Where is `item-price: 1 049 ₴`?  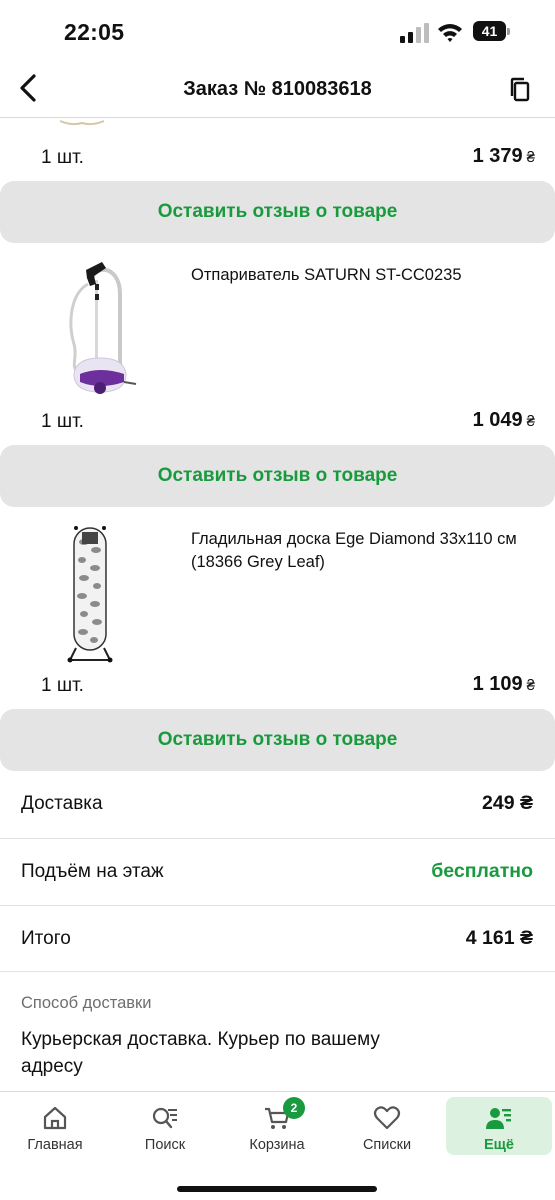
item-price: 1 049 ₴ is located at coordinates (503, 420).